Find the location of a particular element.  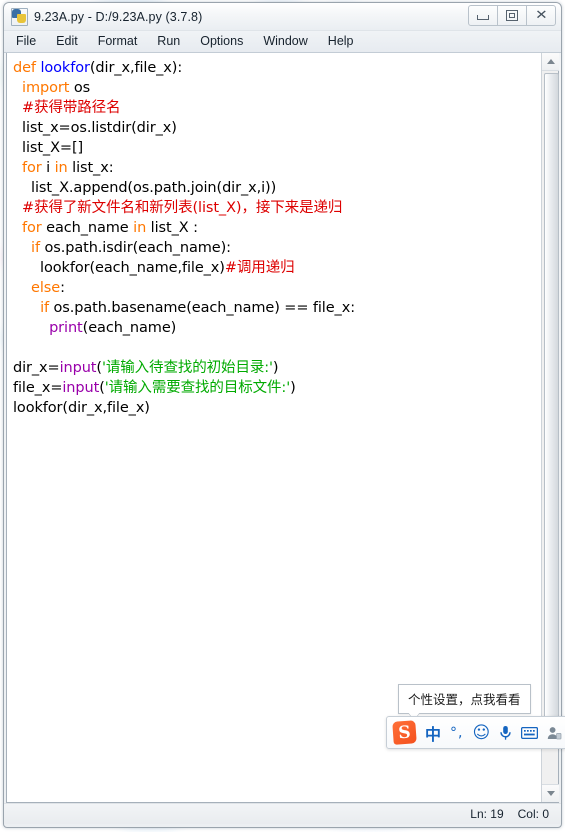

ime-tooltip: 个性设置，点我看看 is located at coordinates (464, 702).